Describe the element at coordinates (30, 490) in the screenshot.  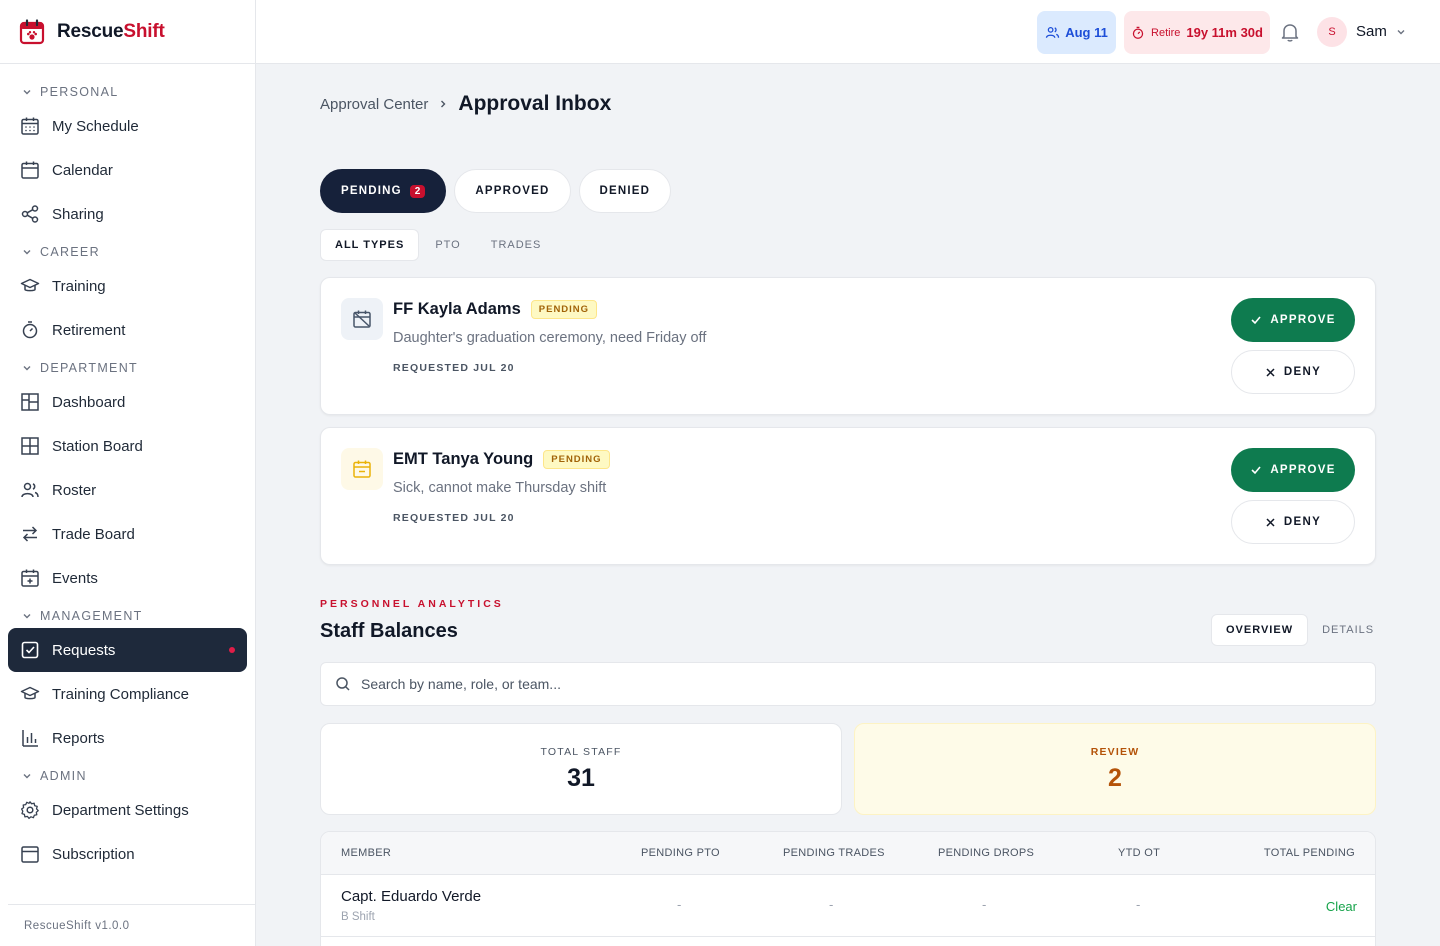
I see `users-icon` at that location.